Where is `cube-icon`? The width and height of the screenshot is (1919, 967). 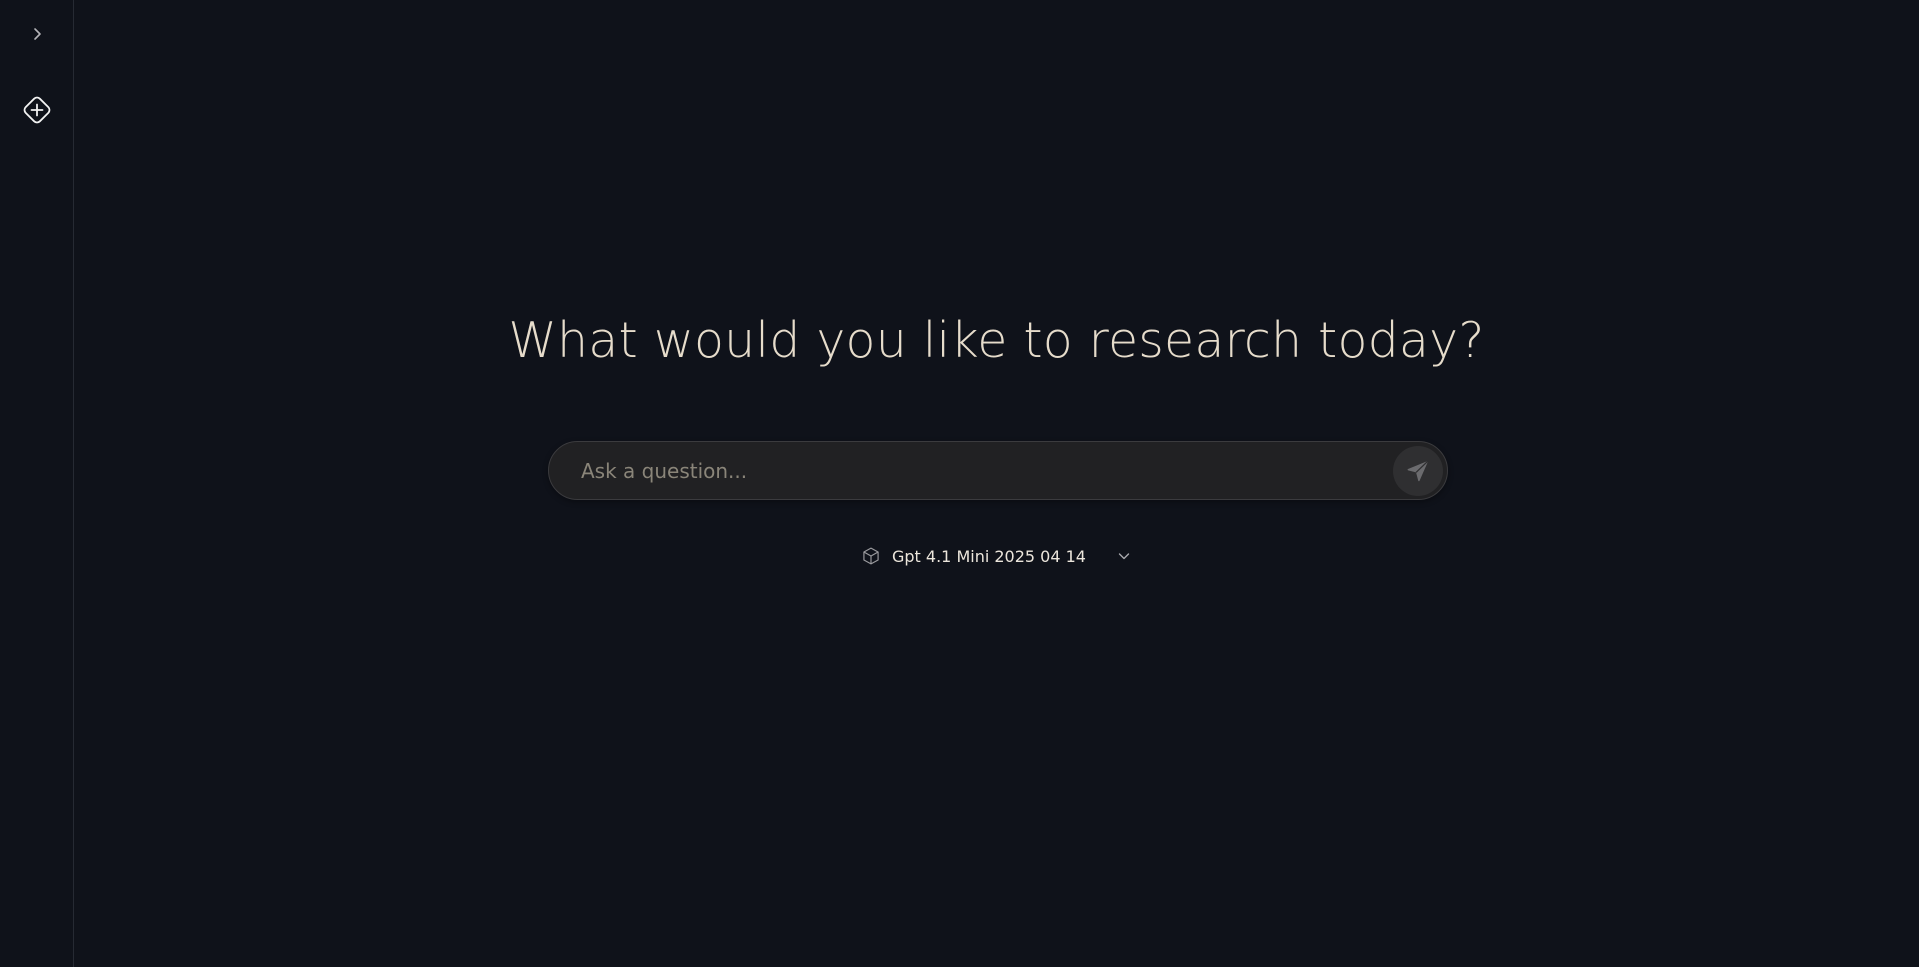
cube-icon is located at coordinates (871, 556).